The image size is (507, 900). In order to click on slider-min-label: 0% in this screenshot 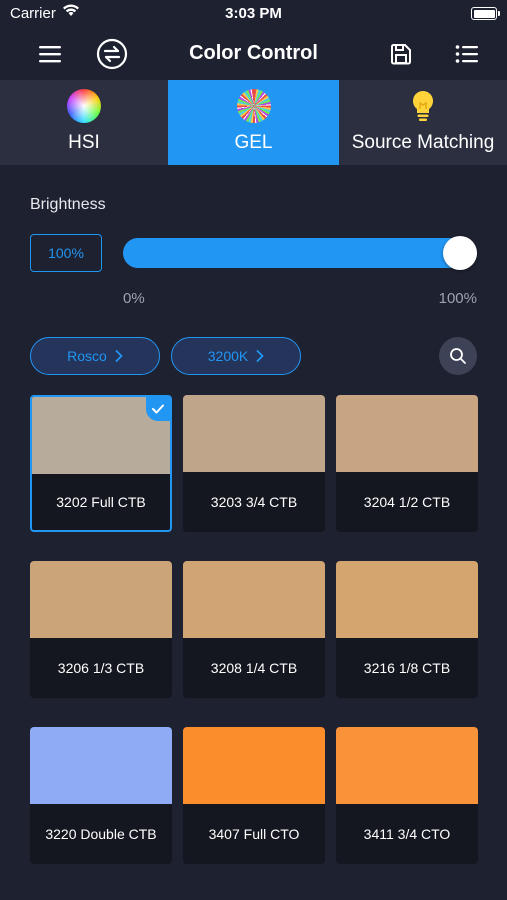, I will do `click(134, 298)`.